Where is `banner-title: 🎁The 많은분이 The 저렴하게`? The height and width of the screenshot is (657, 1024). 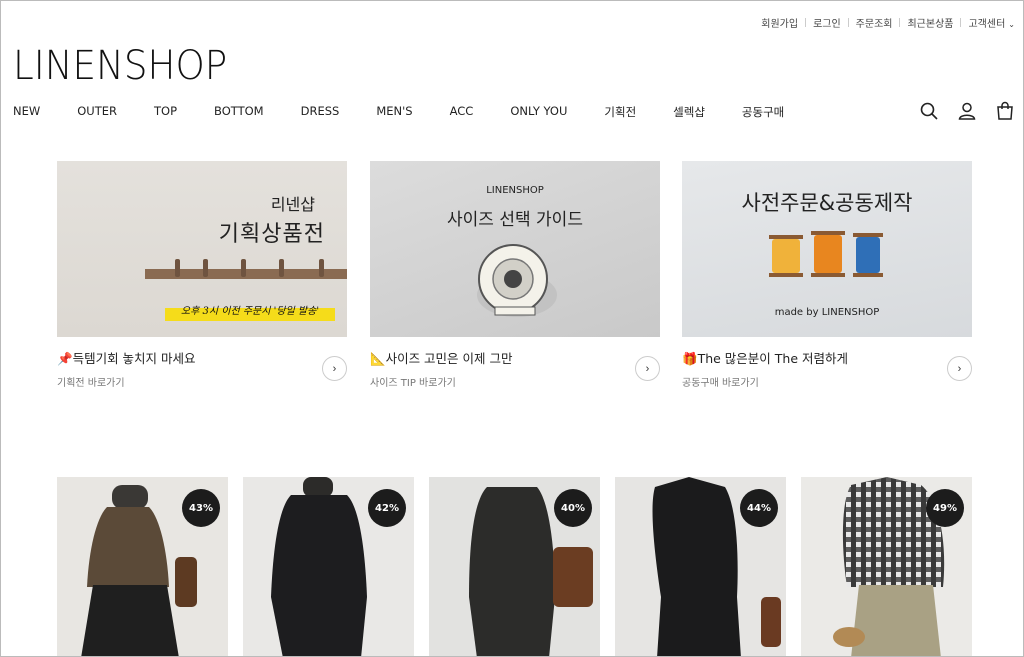 banner-title: 🎁The 많은분이 The 저렴하게 is located at coordinates (827, 357).